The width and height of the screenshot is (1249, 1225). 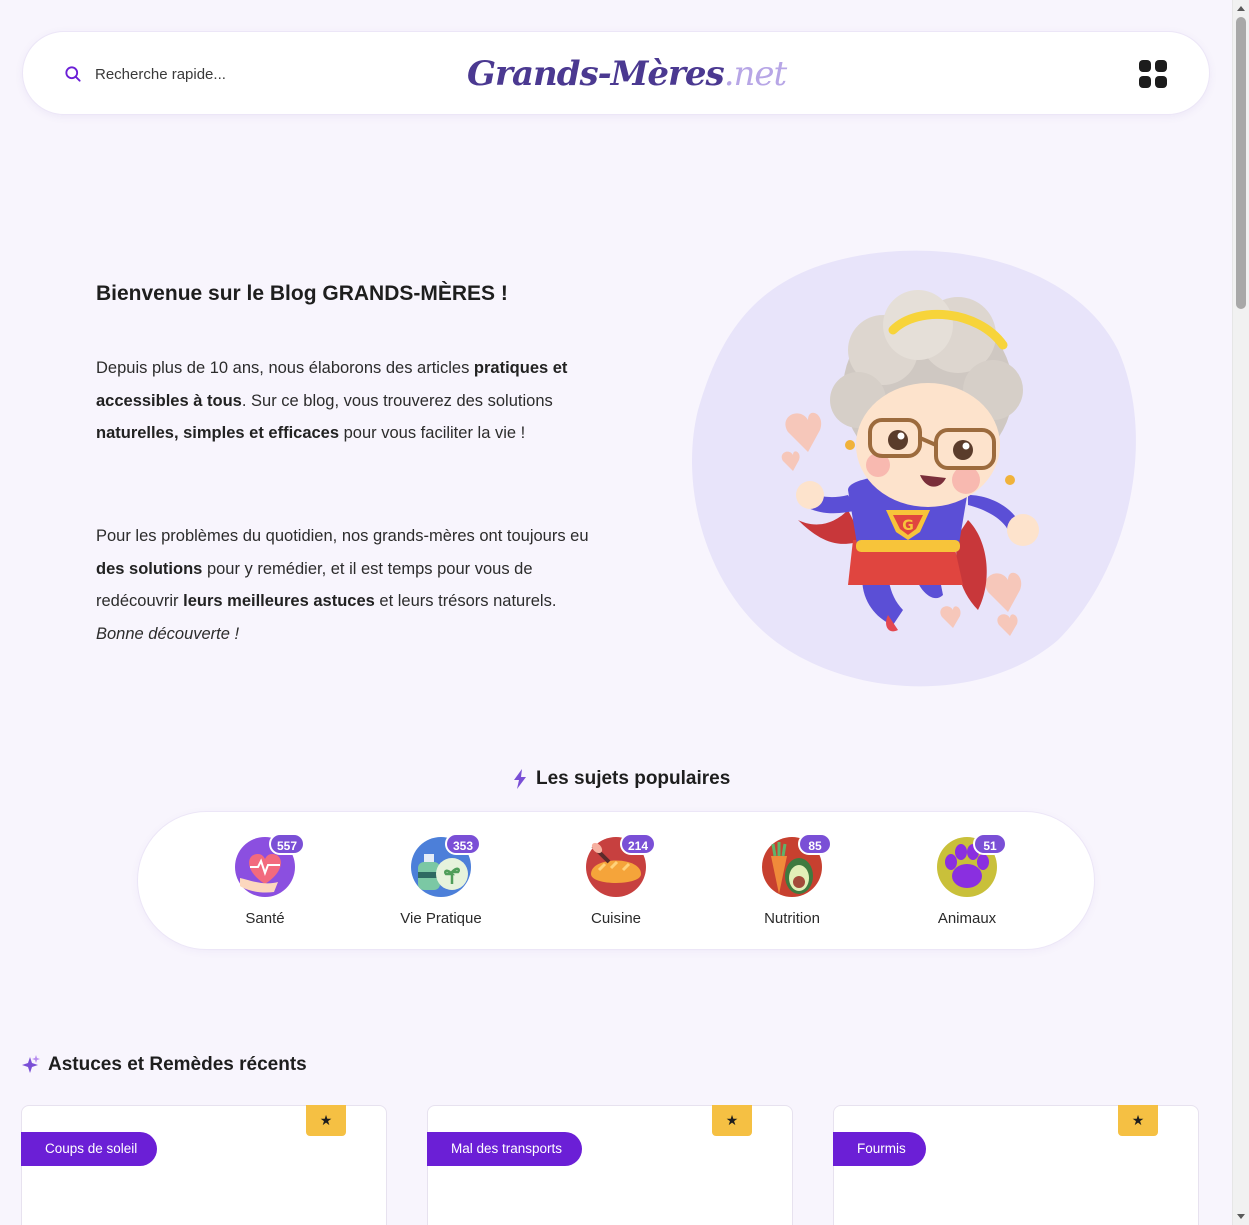 I want to click on popular-topics-title: Les sujets populaires, so click(x=621, y=779).